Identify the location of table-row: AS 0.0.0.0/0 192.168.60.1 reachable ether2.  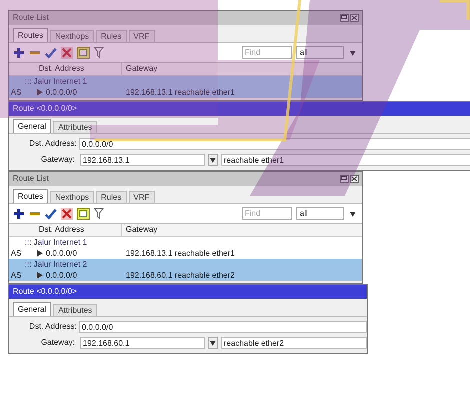
(185, 275).